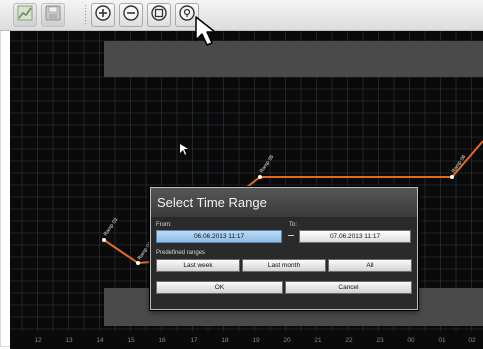 Image resolution: width=483 pixels, height=349 pixels. What do you see at coordinates (100, 340) in the screenshot?
I see `x-tick-label: 14` at bounding box center [100, 340].